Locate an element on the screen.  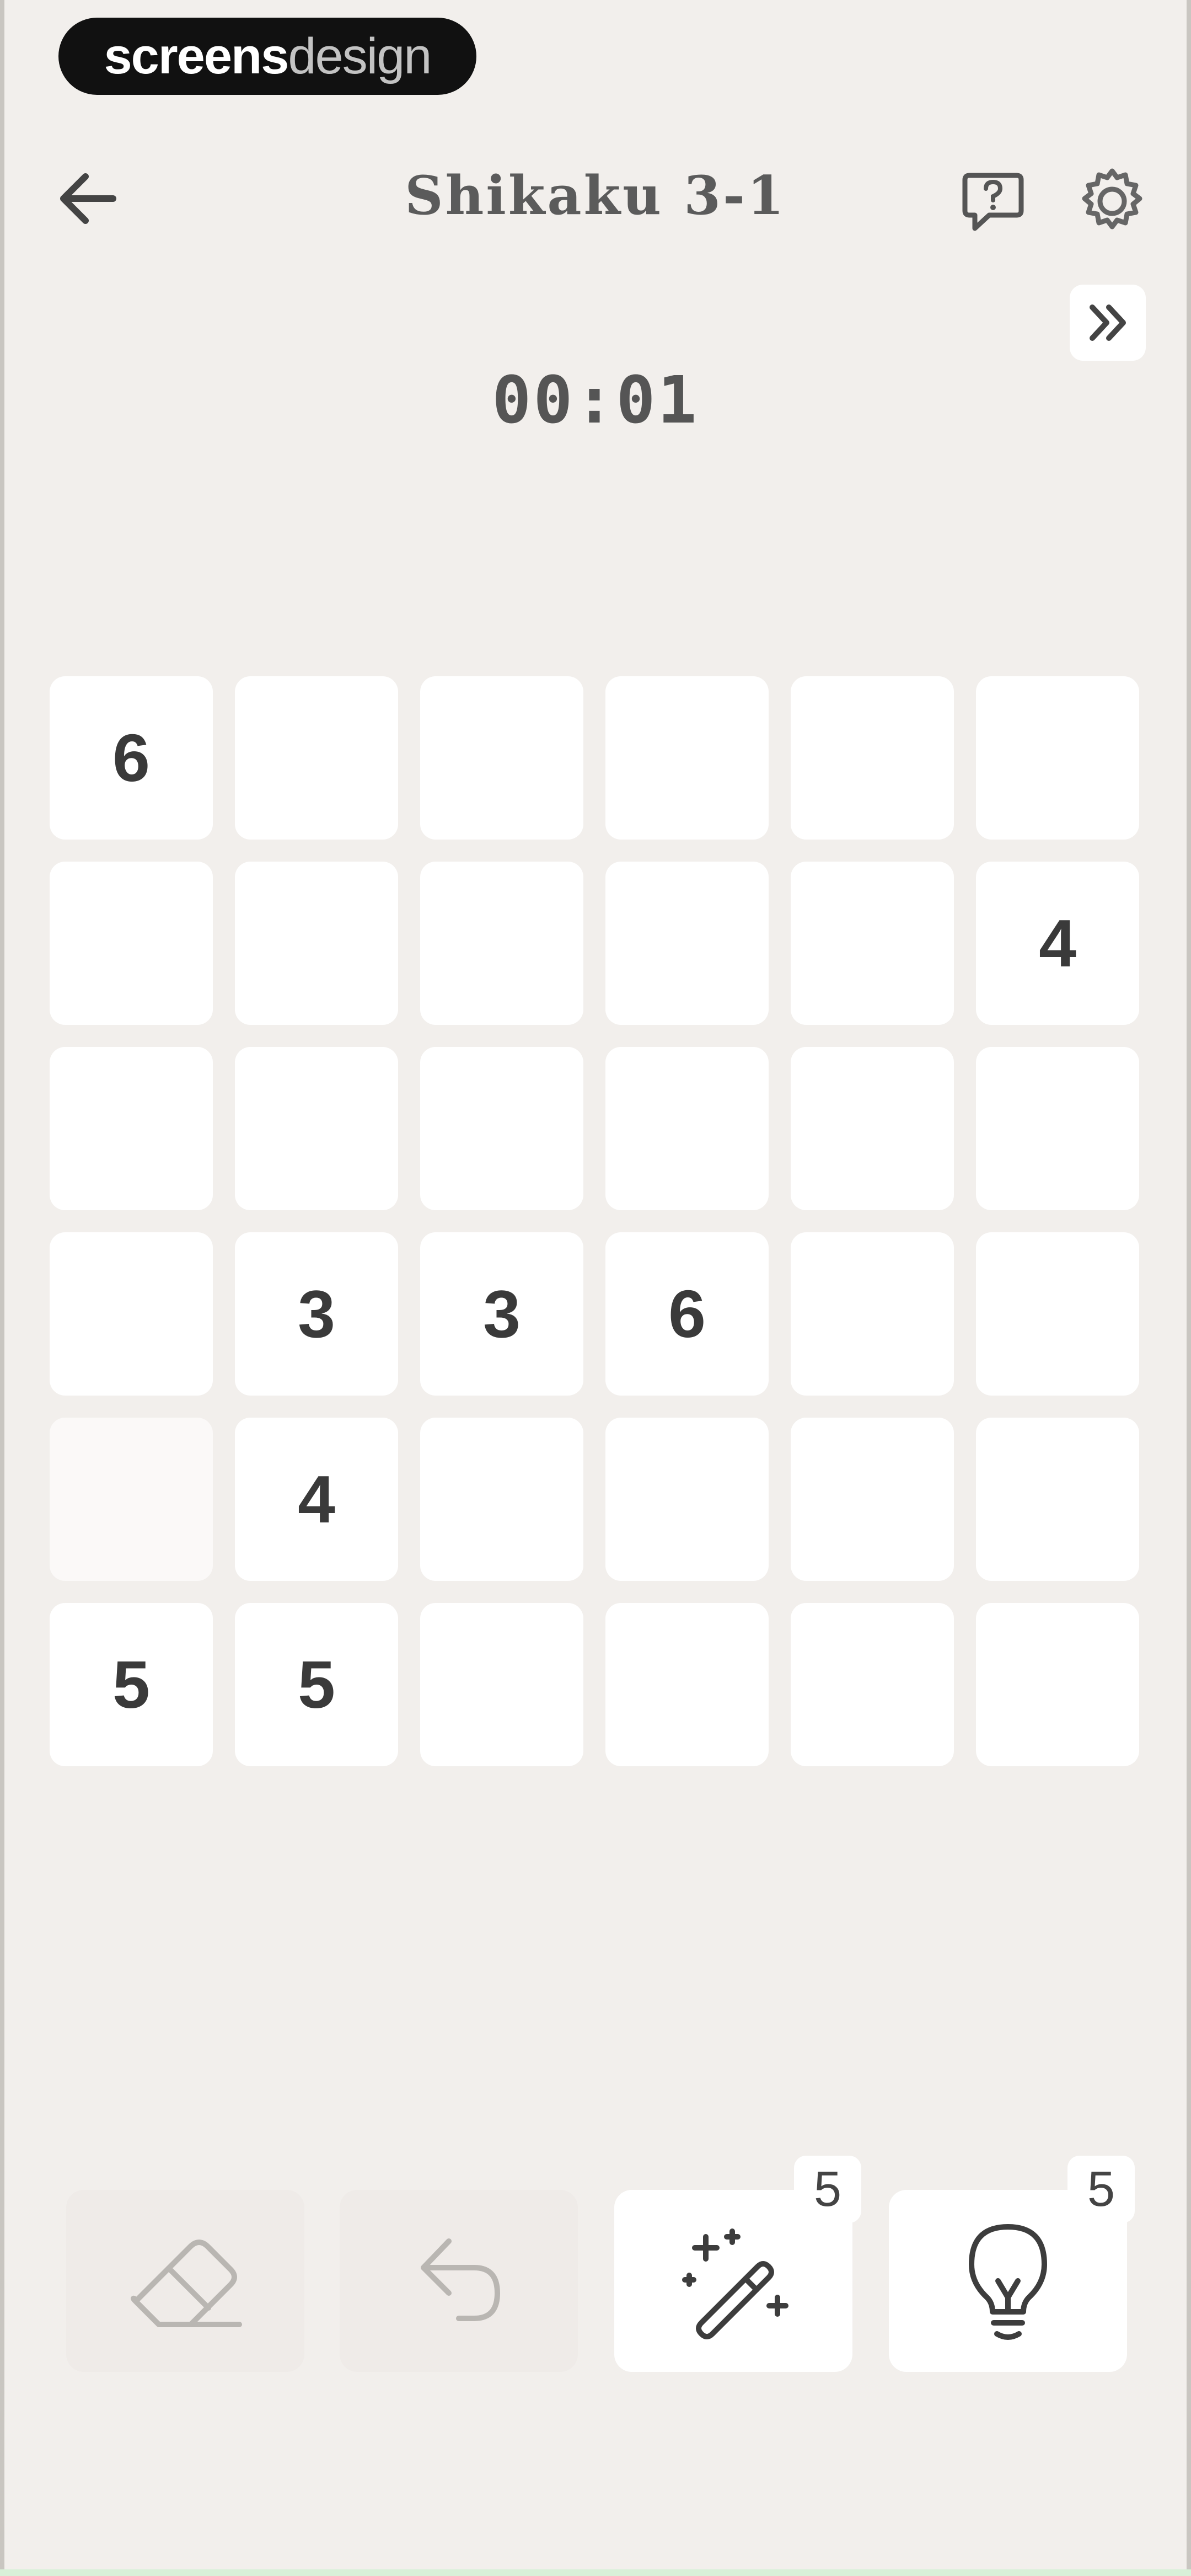
brand-logo-light: design is located at coordinates (360, 56).